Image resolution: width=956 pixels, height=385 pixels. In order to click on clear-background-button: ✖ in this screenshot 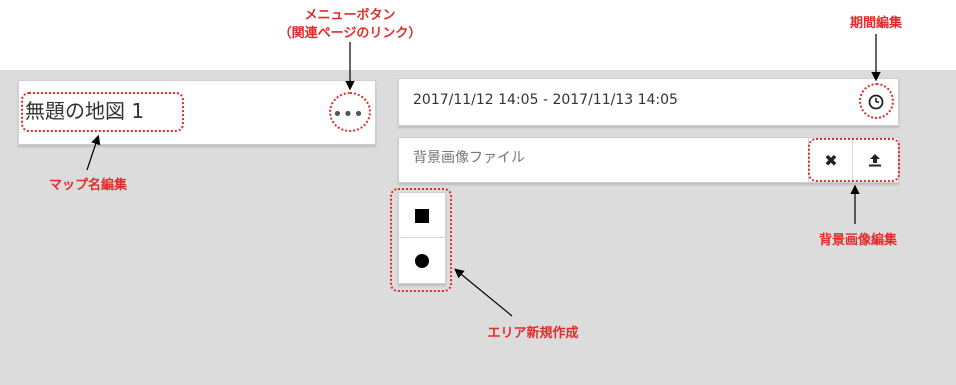, I will do `click(831, 160)`.